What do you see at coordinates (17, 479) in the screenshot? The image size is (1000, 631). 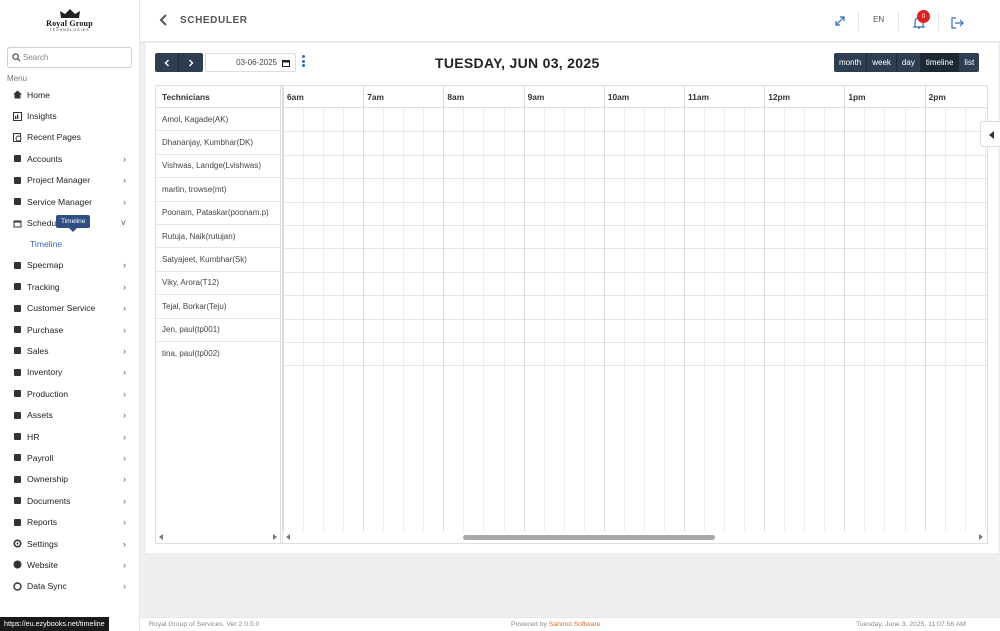 I see `ownership-icon` at bounding box center [17, 479].